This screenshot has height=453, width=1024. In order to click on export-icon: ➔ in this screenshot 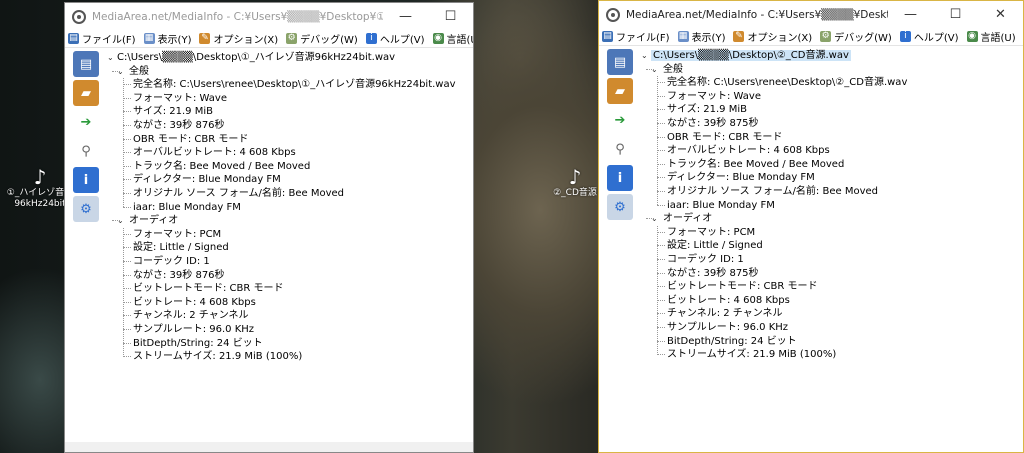, I will do `click(620, 120)`.